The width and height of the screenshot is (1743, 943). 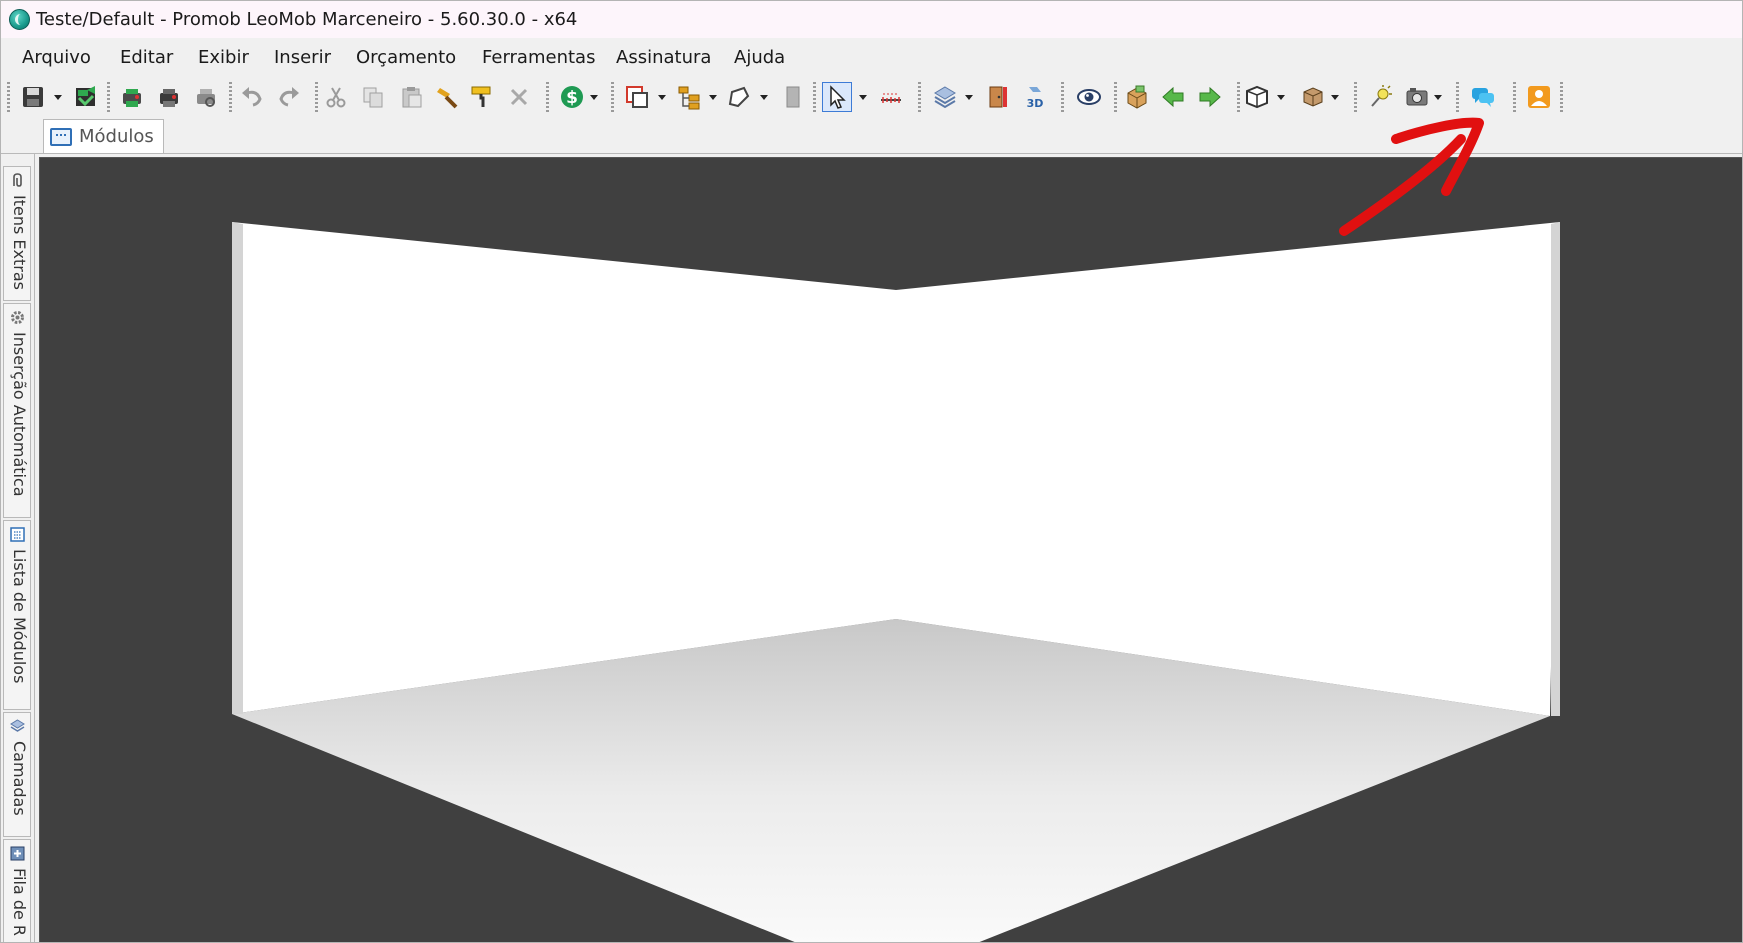 What do you see at coordinates (19, 414) in the screenshot?
I see `side-tab-label: Inserção Automática` at bounding box center [19, 414].